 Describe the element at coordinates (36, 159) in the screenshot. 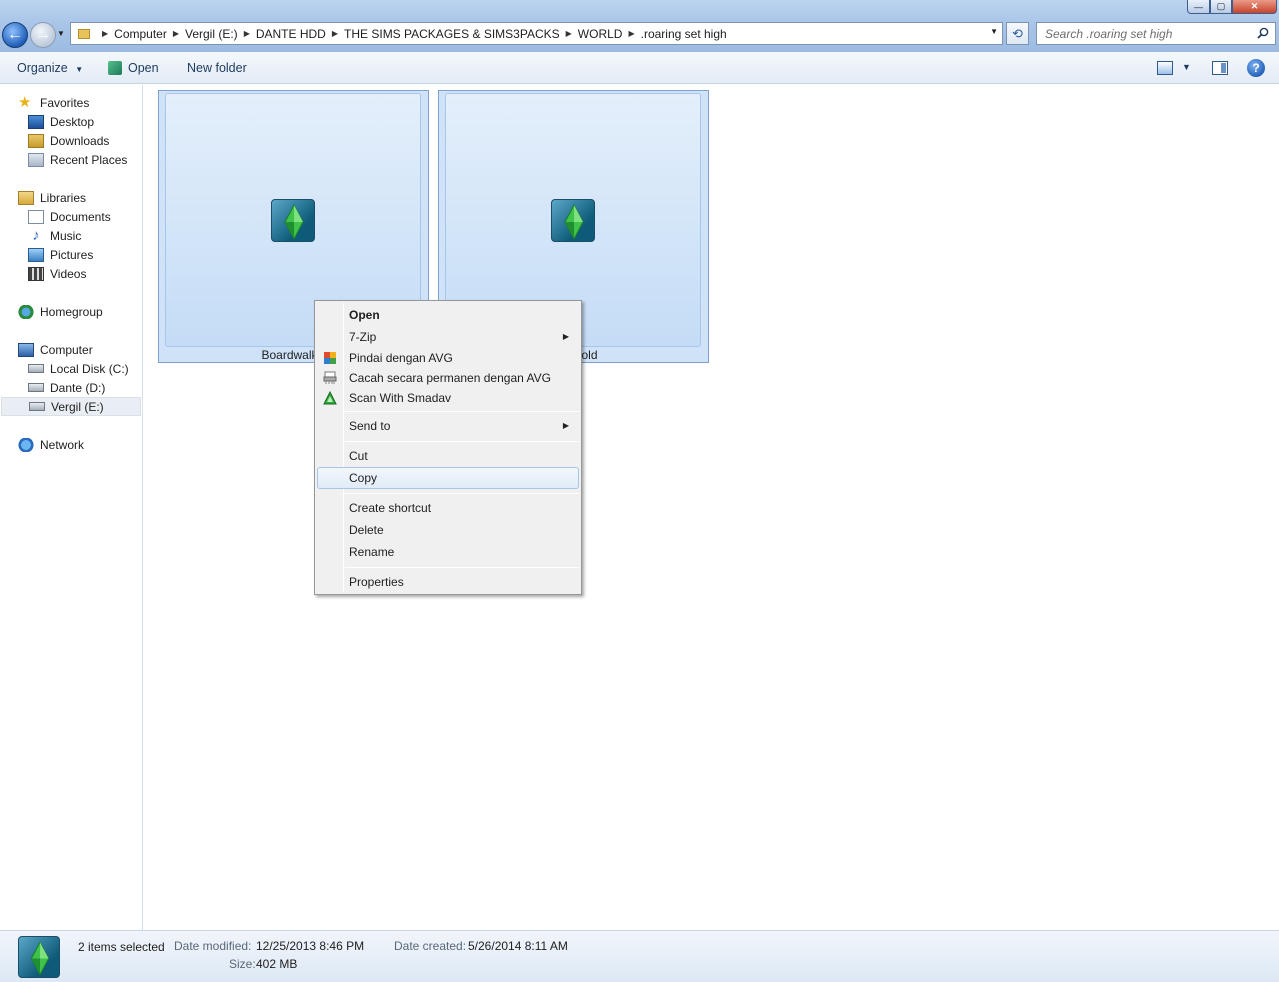

I see `recent-places-icon` at that location.